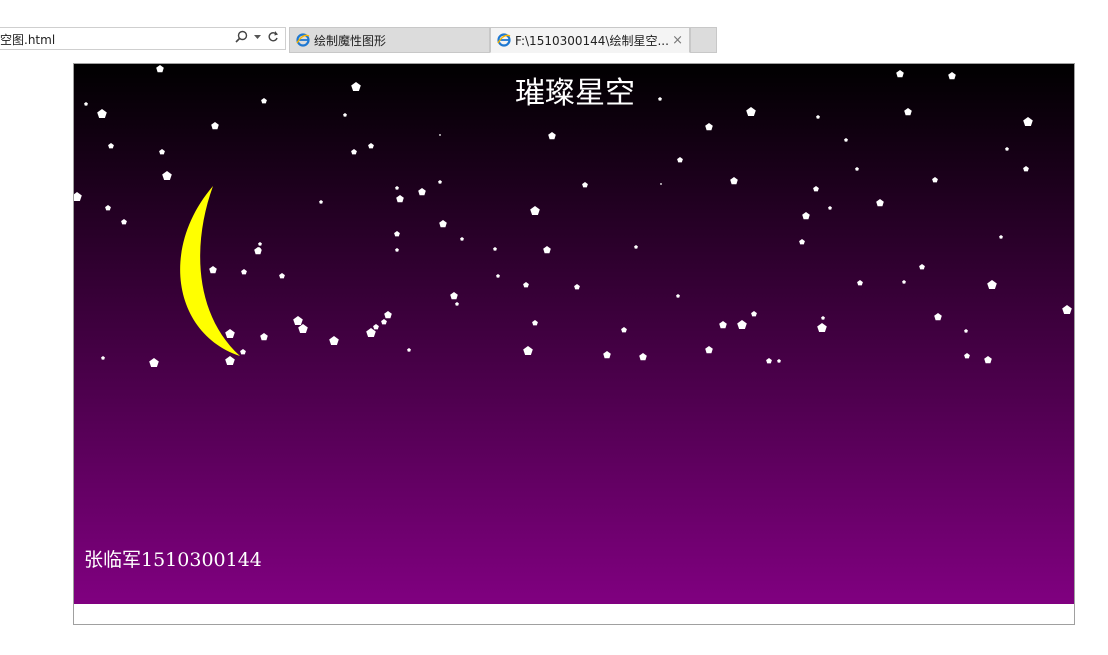 Image resolution: width=1108 pixels, height=655 pixels. What do you see at coordinates (273, 39) in the screenshot?
I see `refresh-icon` at bounding box center [273, 39].